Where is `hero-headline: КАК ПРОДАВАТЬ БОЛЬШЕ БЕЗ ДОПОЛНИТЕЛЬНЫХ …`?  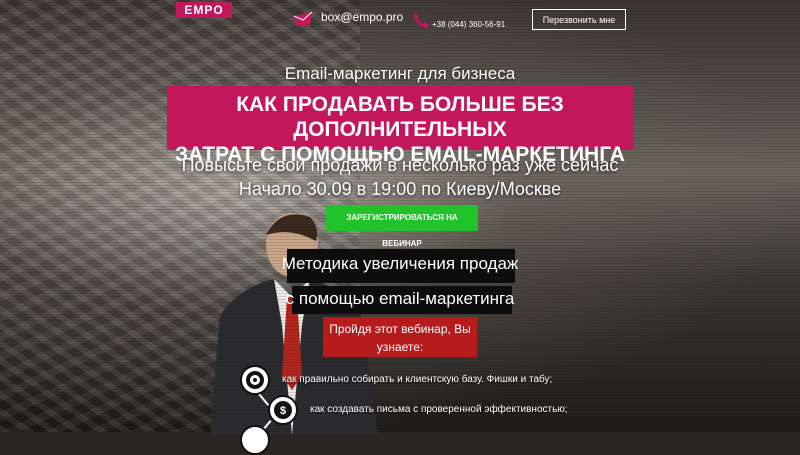 hero-headline: КАК ПРОДАВАТЬ БОЛЬШЕ БЕЗ ДОПОЛНИТЕЛЬНЫХ … is located at coordinates (400, 126).